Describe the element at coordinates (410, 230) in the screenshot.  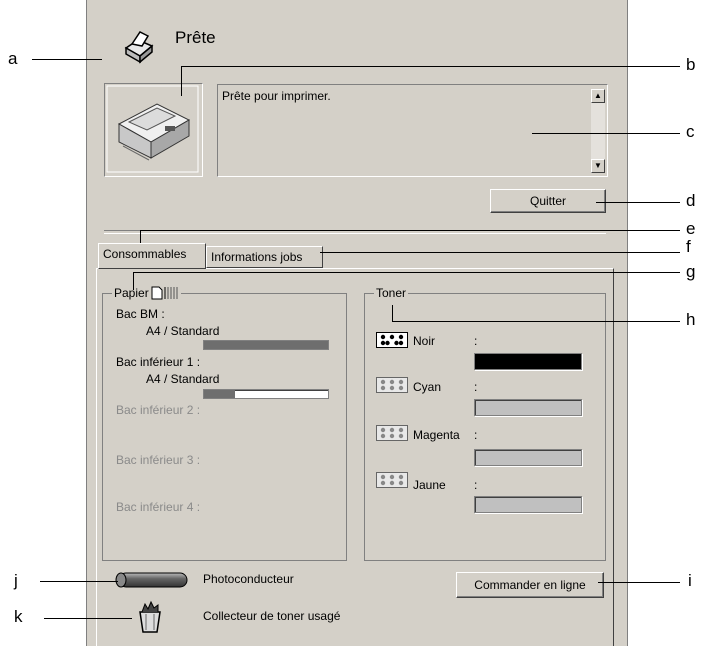
I see `callout-line-e` at that location.